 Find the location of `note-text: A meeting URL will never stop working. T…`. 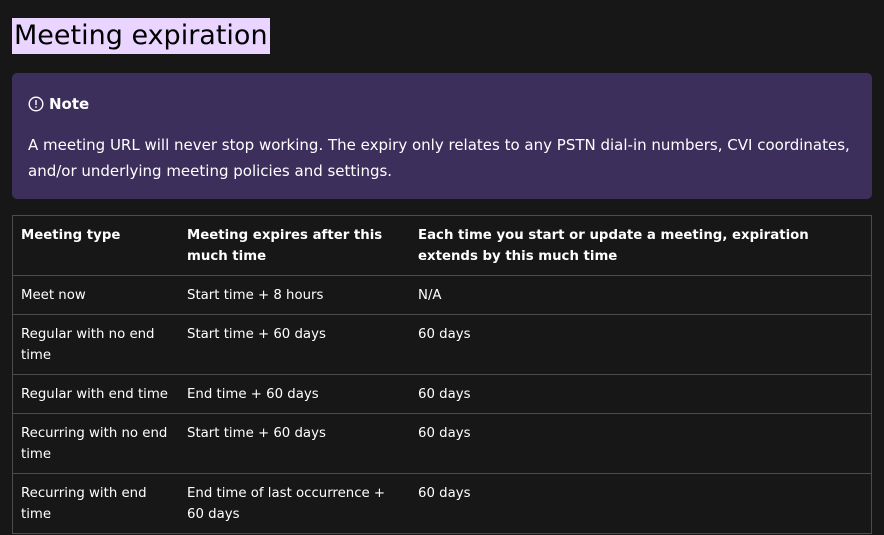

note-text: A meeting URL will never stop working. T… is located at coordinates (439, 158).